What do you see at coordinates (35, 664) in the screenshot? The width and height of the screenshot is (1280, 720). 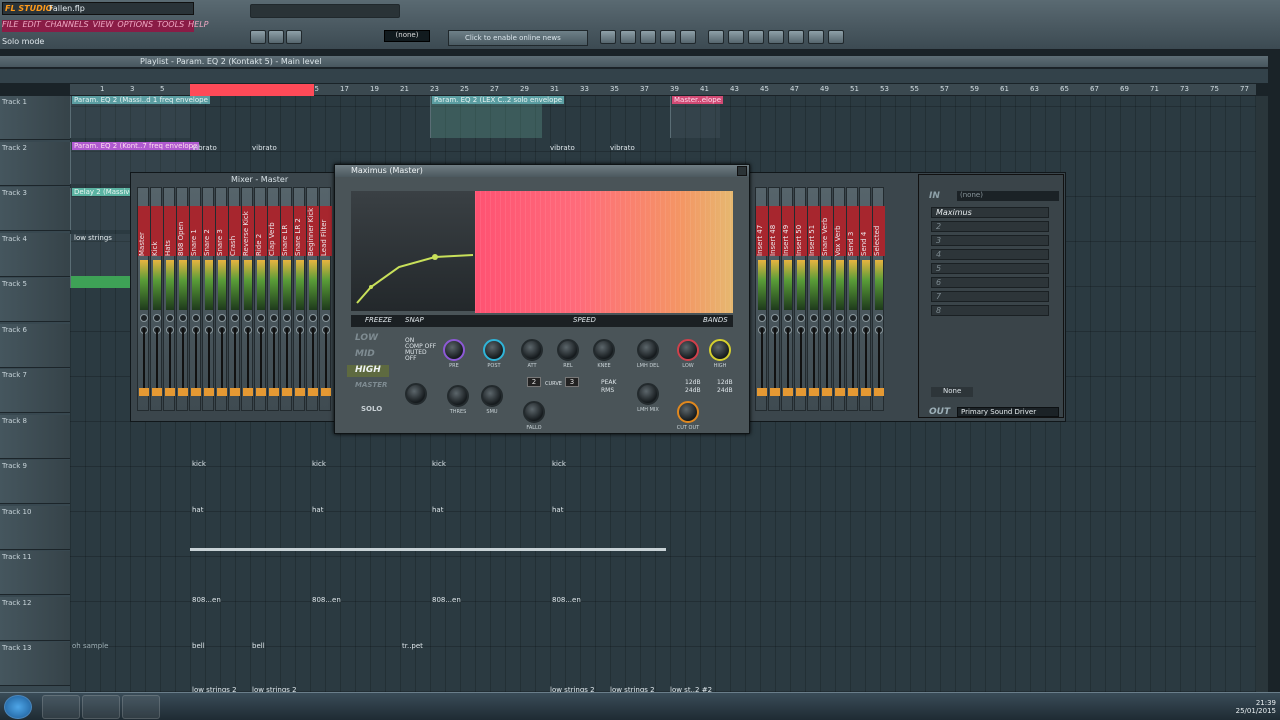 I see `track-header: Track 13` at bounding box center [35, 664].